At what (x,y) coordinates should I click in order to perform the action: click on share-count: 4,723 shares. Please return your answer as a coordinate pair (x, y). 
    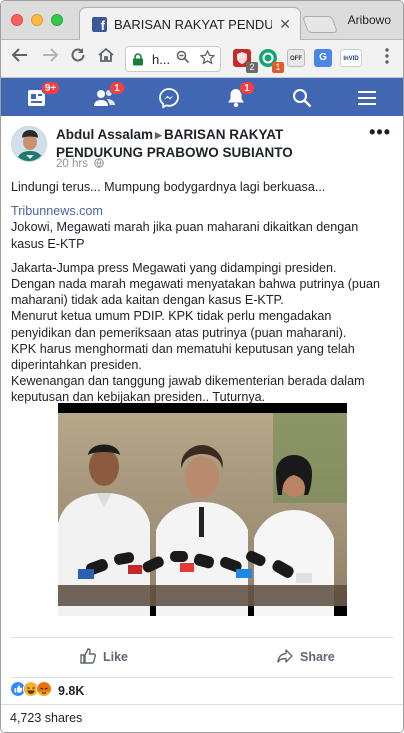
    Looking at the image, I should click on (46, 718).